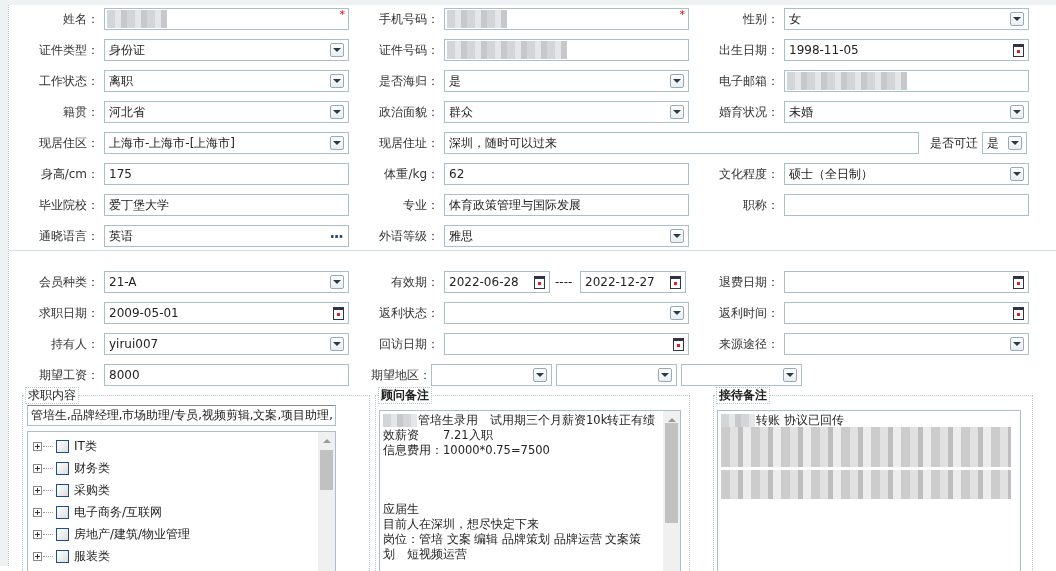 Image resolution: width=1056 pixels, height=571 pixels. What do you see at coordinates (226, 143) in the screenshot?
I see `dropdown-field: 上海市-上海市-[上海市]` at bounding box center [226, 143].